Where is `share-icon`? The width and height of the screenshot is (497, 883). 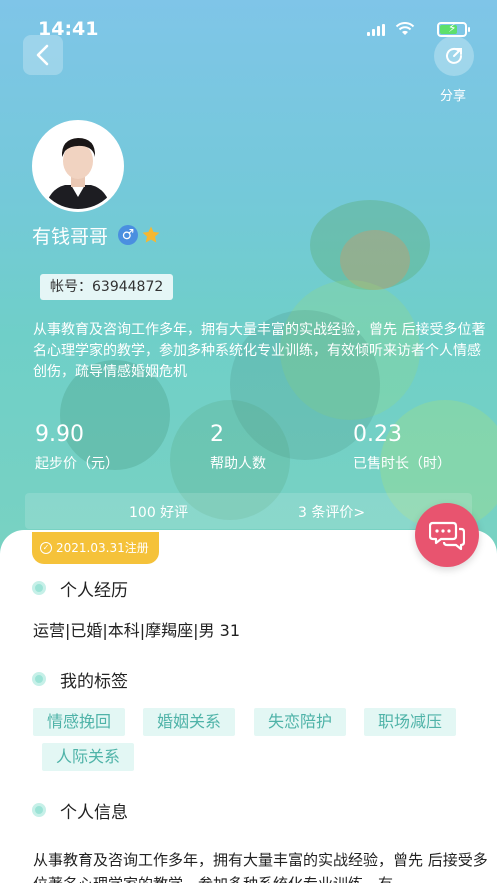
share-icon is located at coordinates (454, 55).